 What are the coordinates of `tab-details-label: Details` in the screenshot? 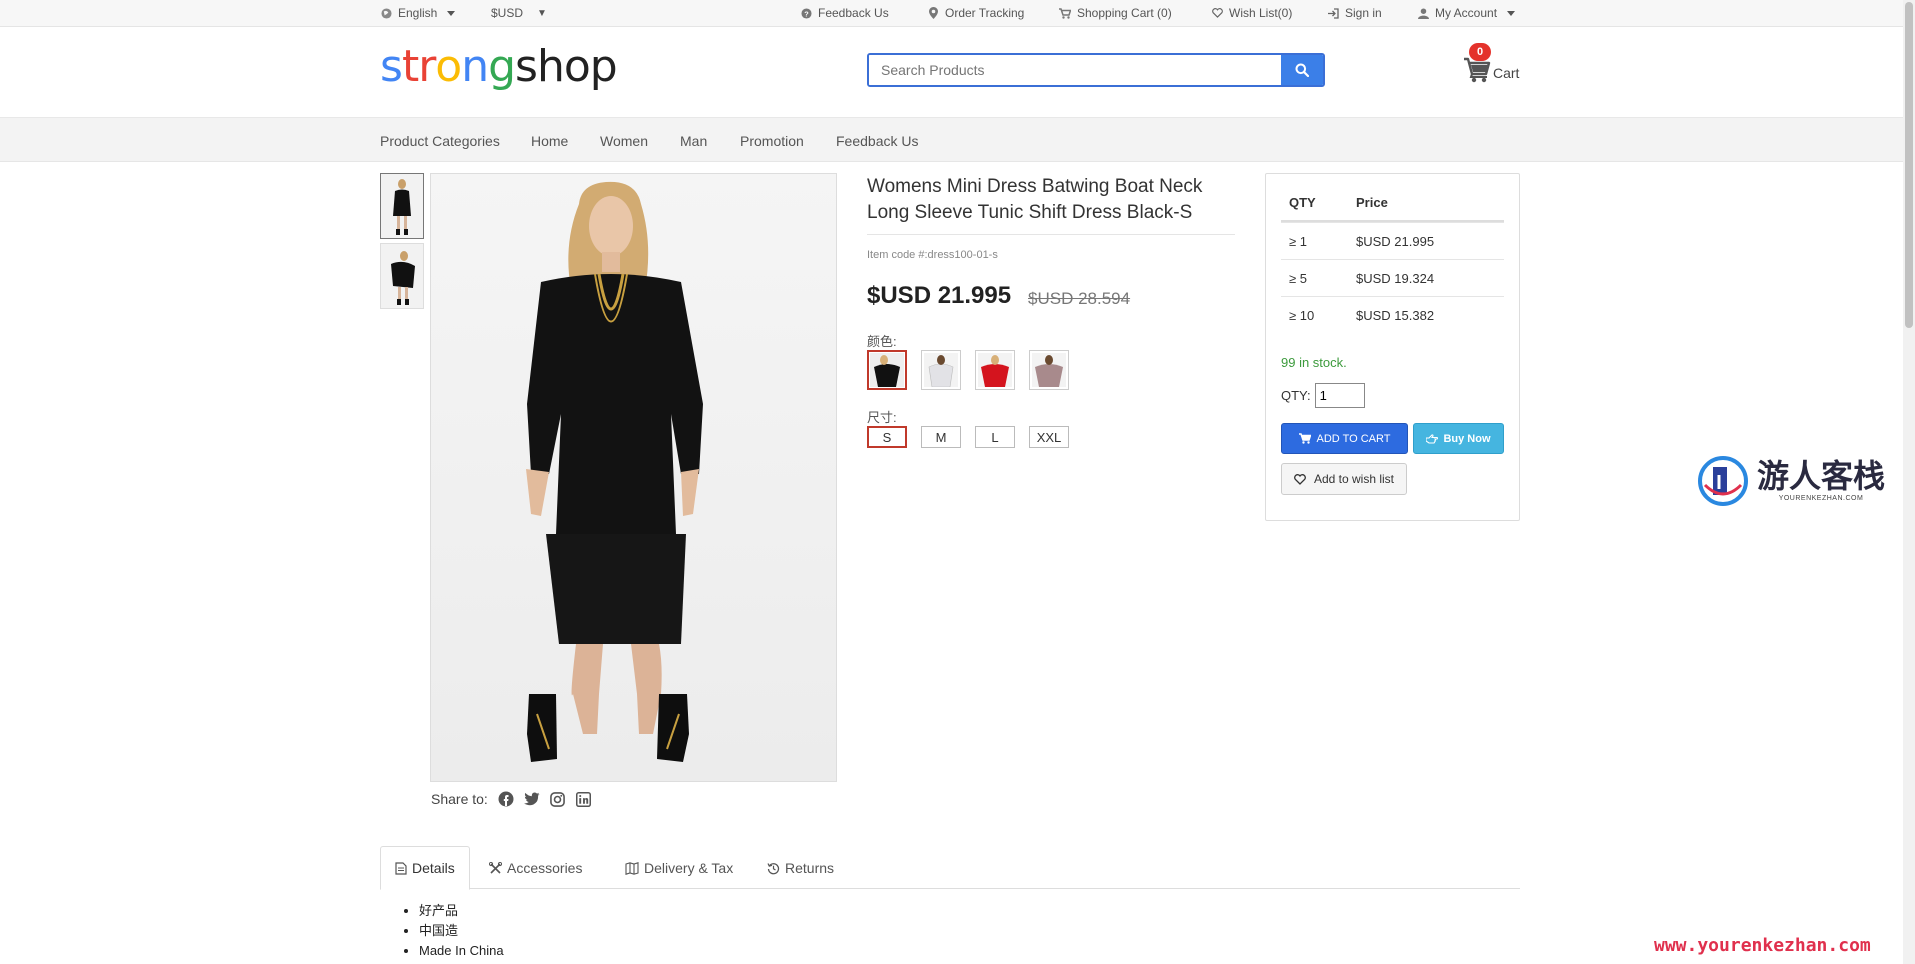 It's located at (433, 868).